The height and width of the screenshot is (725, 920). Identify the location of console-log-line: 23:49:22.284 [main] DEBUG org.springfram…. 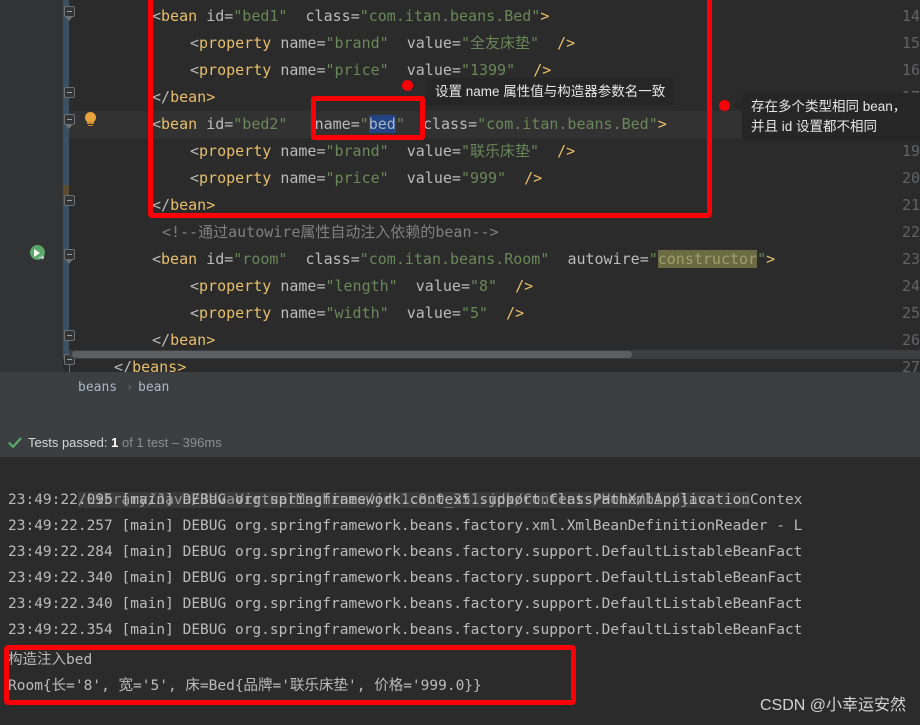
(405, 552).